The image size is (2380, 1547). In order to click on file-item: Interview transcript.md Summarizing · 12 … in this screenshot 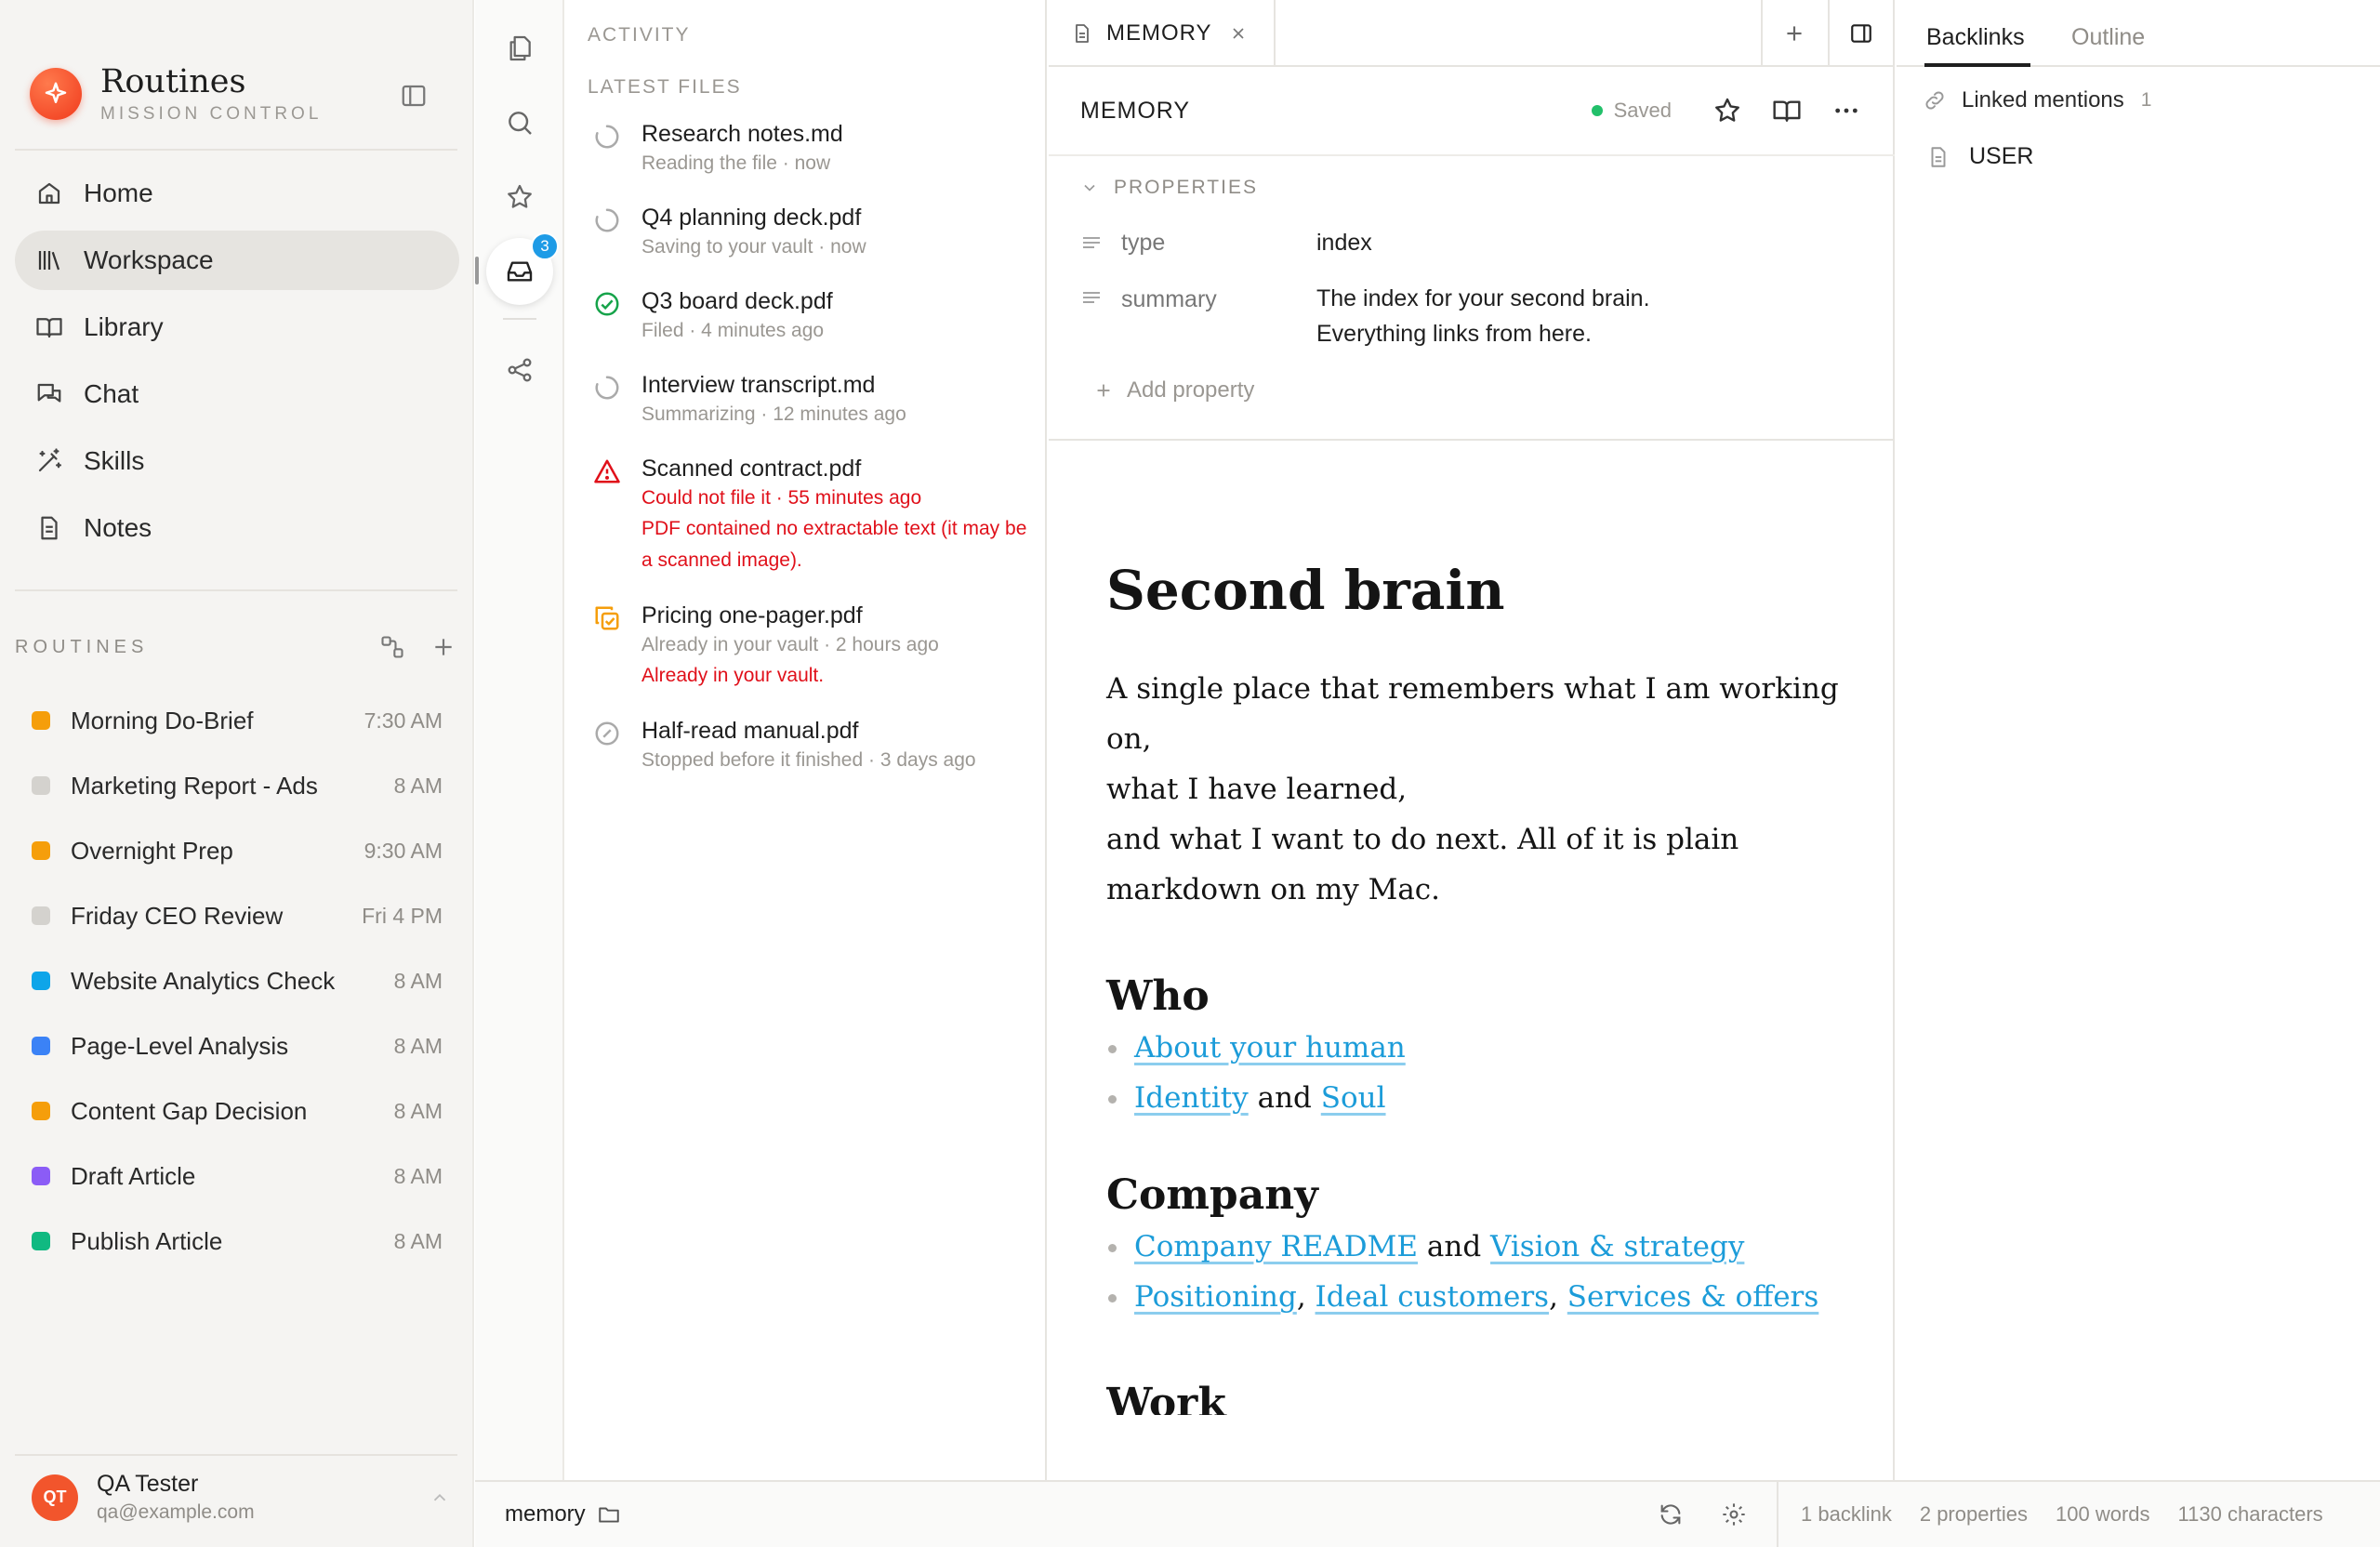, I will do `click(811, 400)`.